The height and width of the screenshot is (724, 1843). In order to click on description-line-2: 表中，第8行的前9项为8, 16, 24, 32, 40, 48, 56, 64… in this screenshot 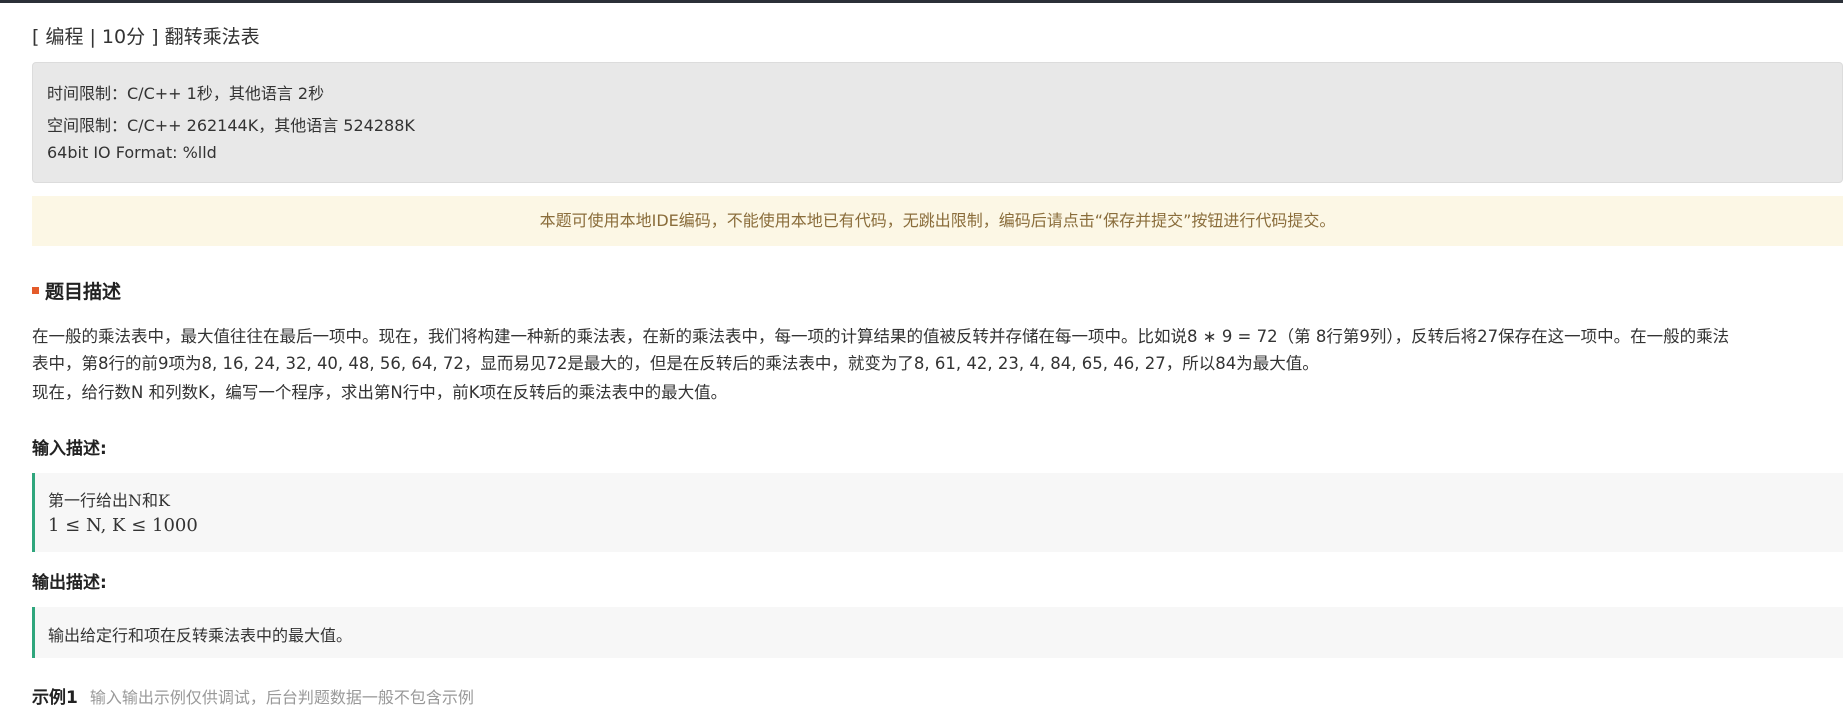, I will do `click(675, 363)`.